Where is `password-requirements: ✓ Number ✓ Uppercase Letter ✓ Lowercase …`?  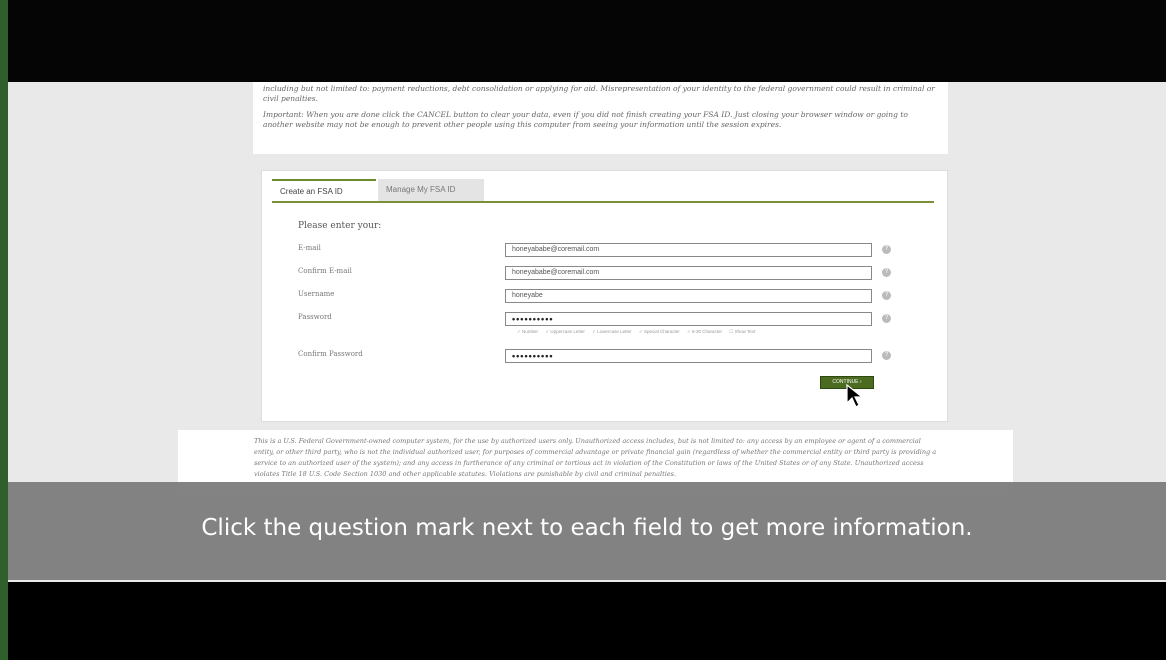
password-requirements: ✓ Number ✓ Uppercase Letter ✓ Lowercase … is located at coordinates (639, 332).